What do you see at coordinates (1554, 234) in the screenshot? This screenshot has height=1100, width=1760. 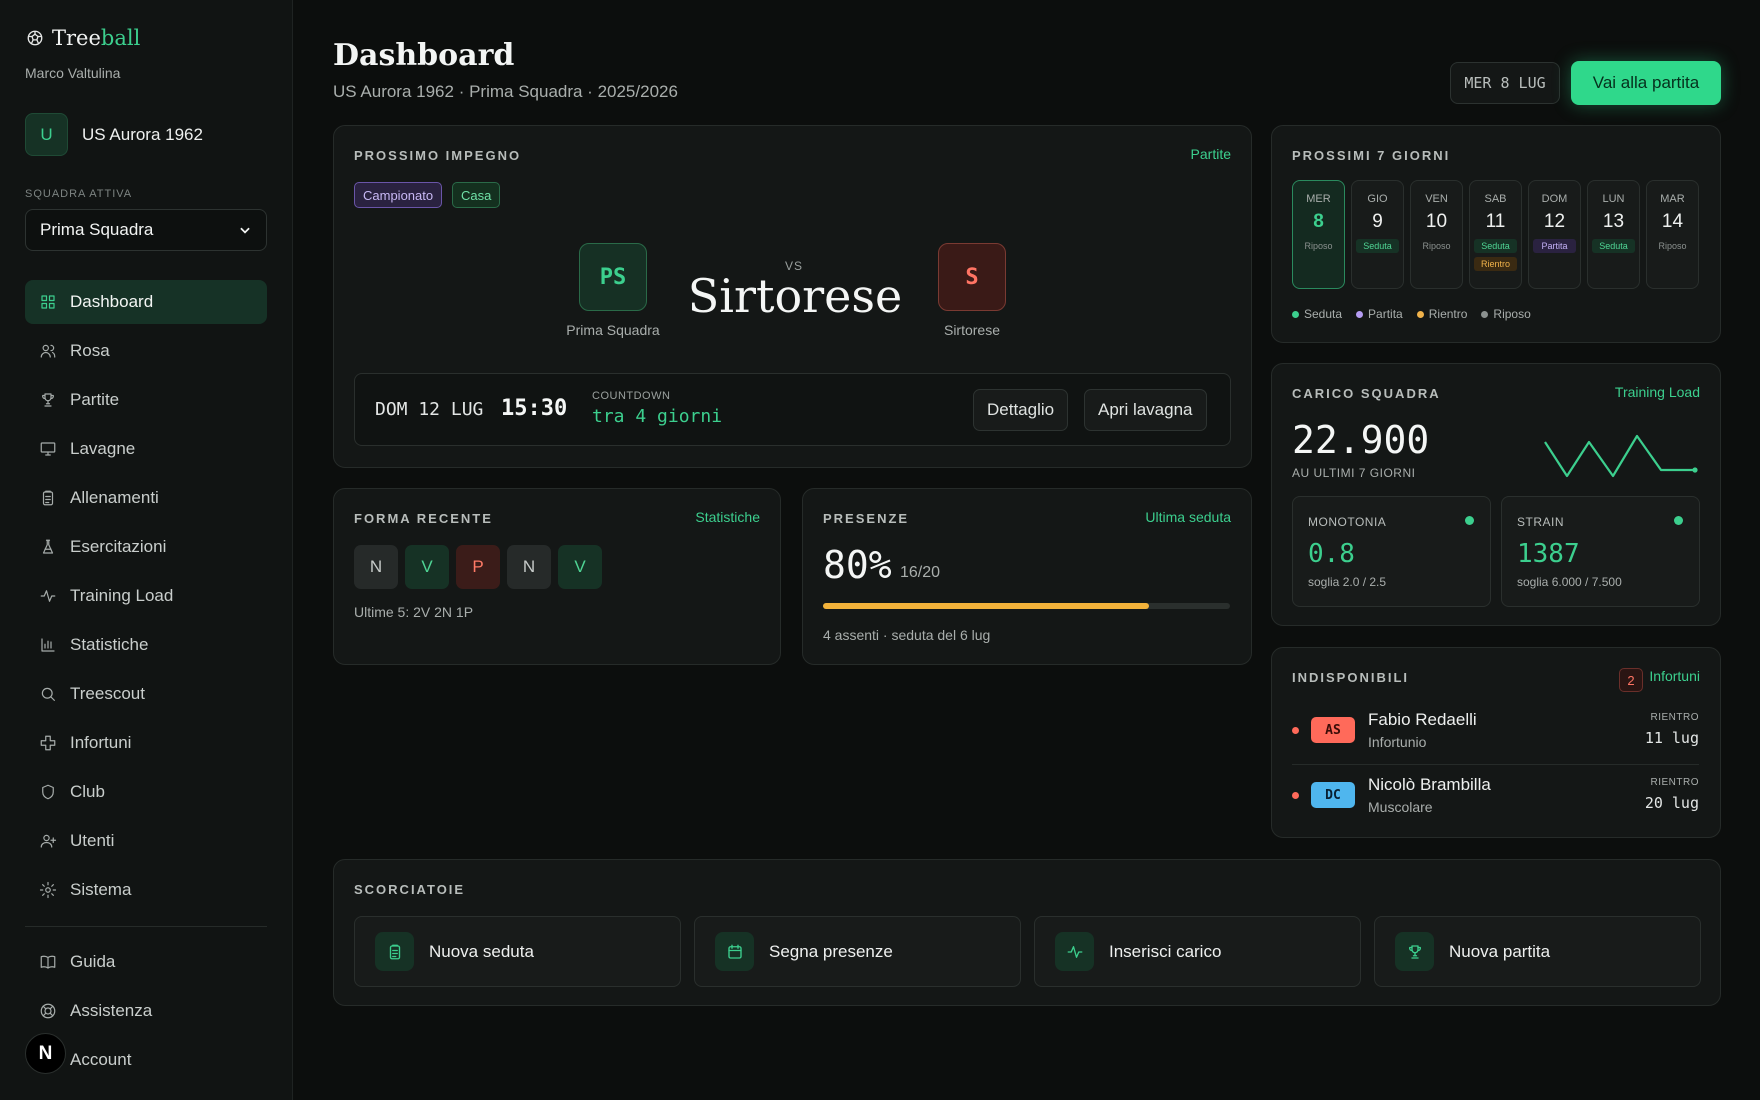 I see `day-cell: DOM 12 Partita` at bounding box center [1554, 234].